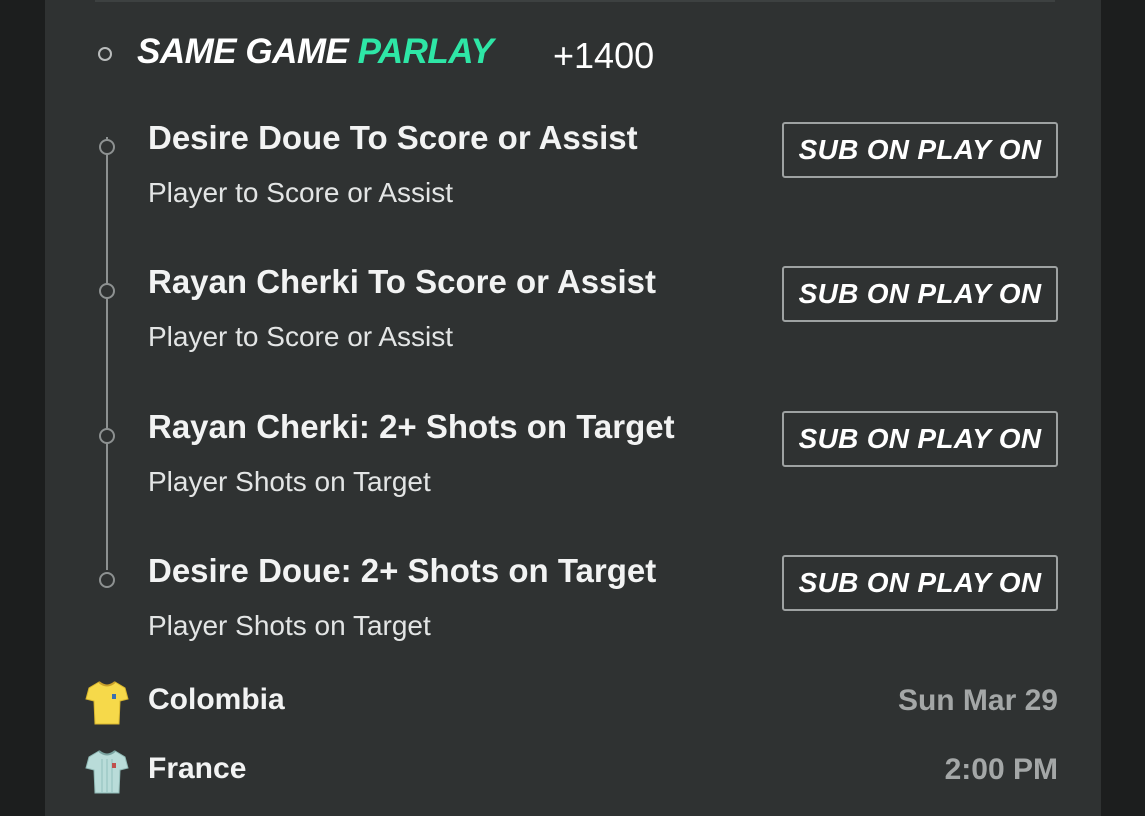 This screenshot has width=1145, height=816. What do you see at coordinates (393, 137) in the screenshot?
I see `leg-title: Desire Doue To Score or Assist` at bounding box center [393, 137].